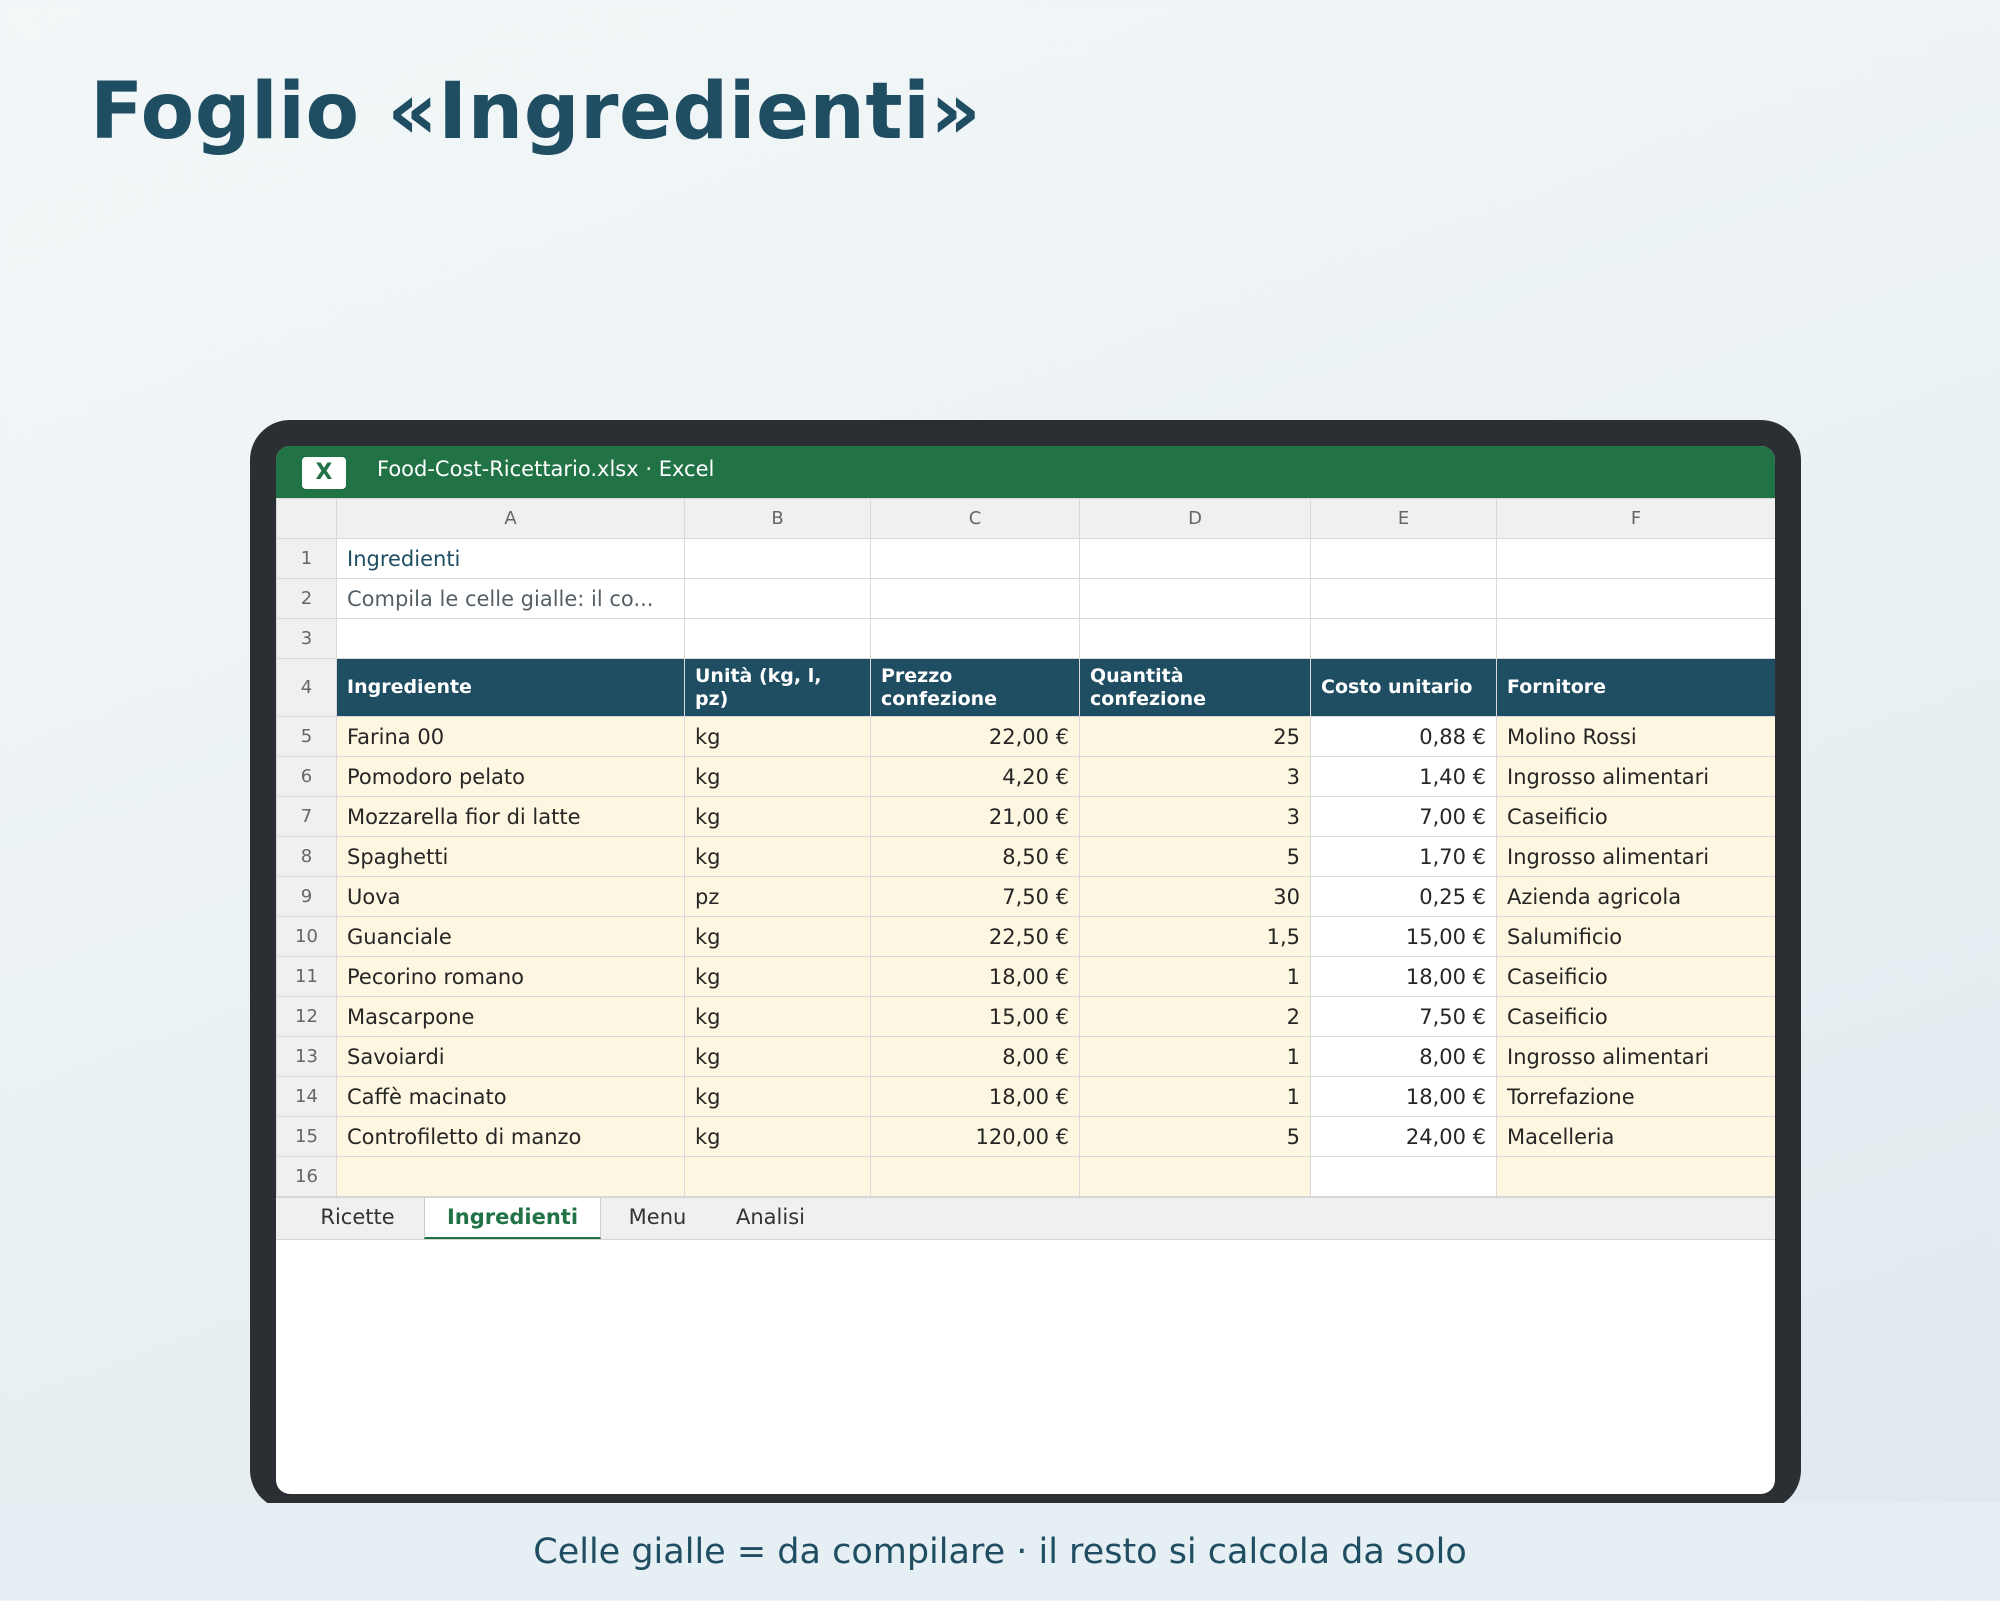  I want to click on package-quantity-cell: 1,5, so click(1195, 936).